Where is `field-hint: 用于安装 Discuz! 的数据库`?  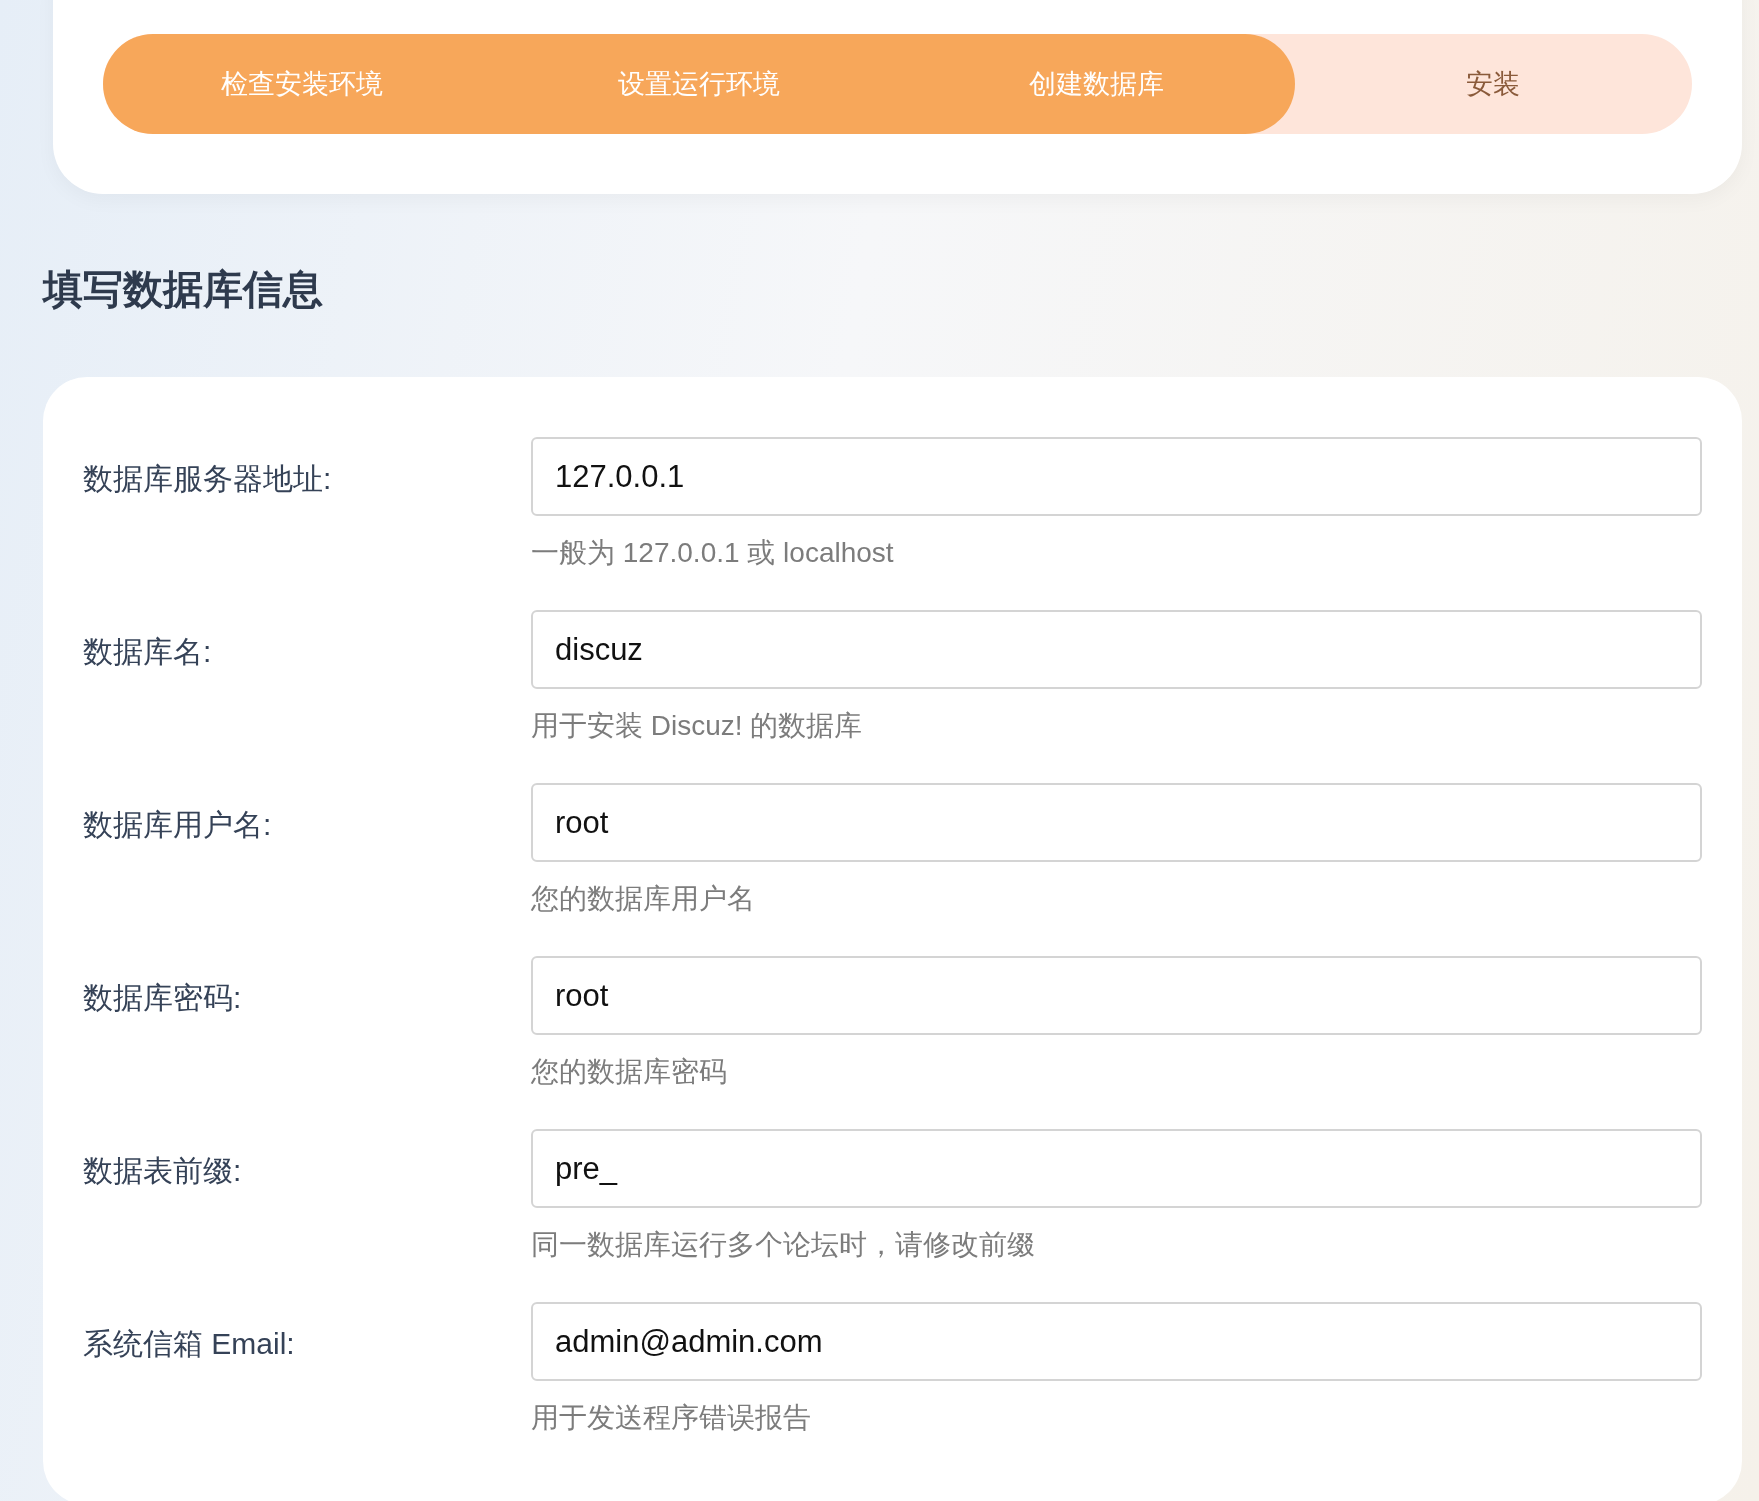
field-hint: 用于安装 Discuz! 的数据库 is located at coordinates (697, 726).